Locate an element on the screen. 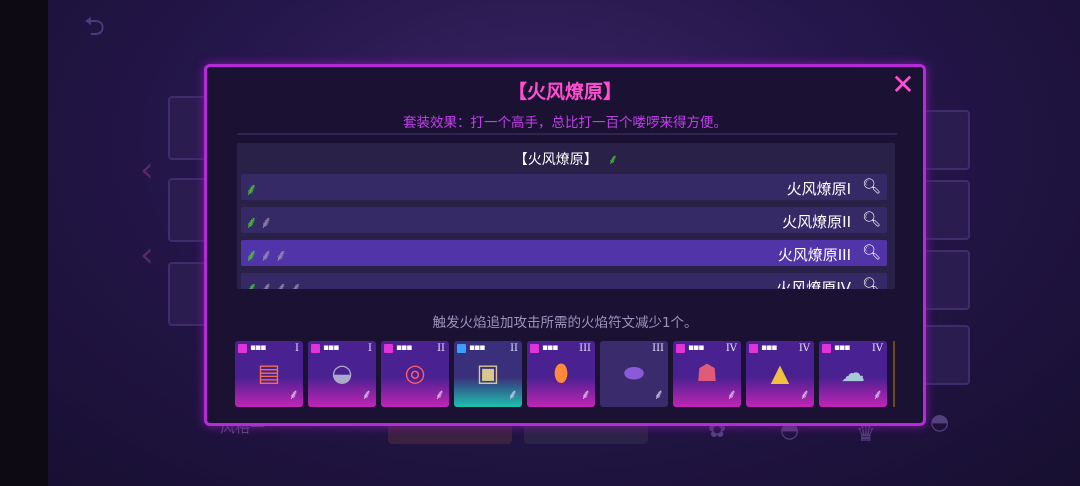 Image resolution: width=1080 pixels, height=486 pixels. card-frame-icon: ▤ is located at coordinates (269, 373).